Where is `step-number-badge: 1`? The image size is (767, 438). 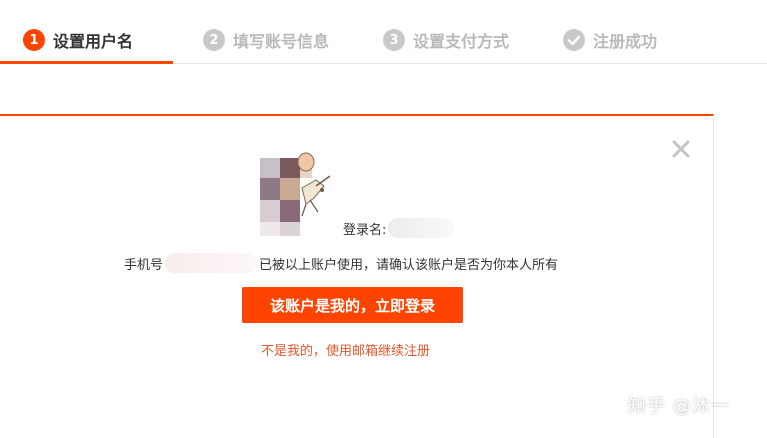
step-number-badge: 1 is located at coordinates (34, 40).